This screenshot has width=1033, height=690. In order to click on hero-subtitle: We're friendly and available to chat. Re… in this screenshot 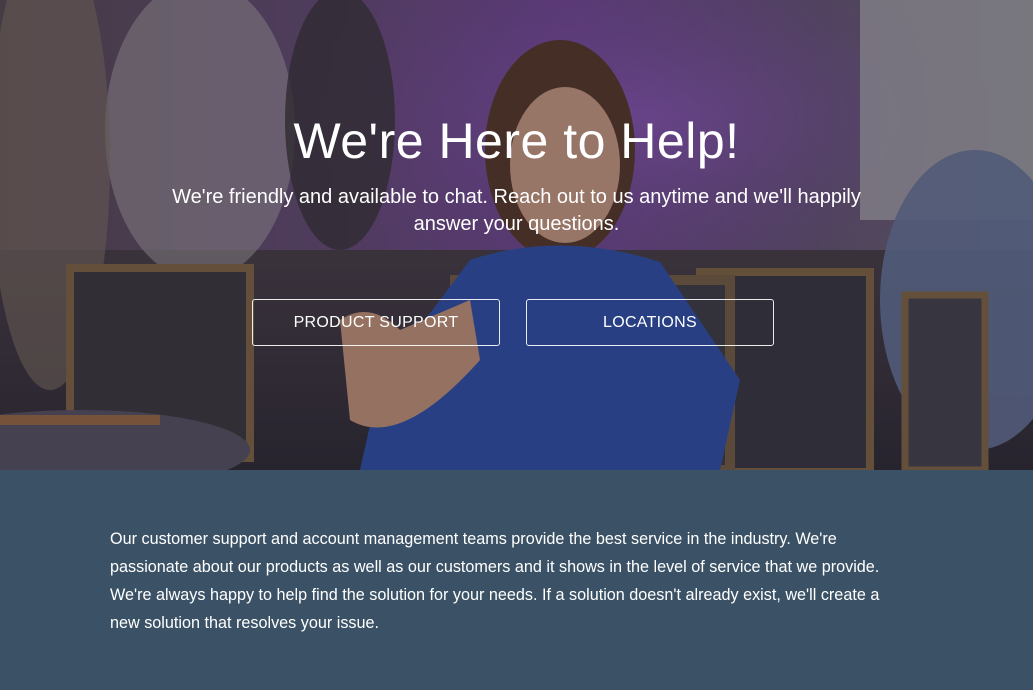, I will do `click(516, 210)`.